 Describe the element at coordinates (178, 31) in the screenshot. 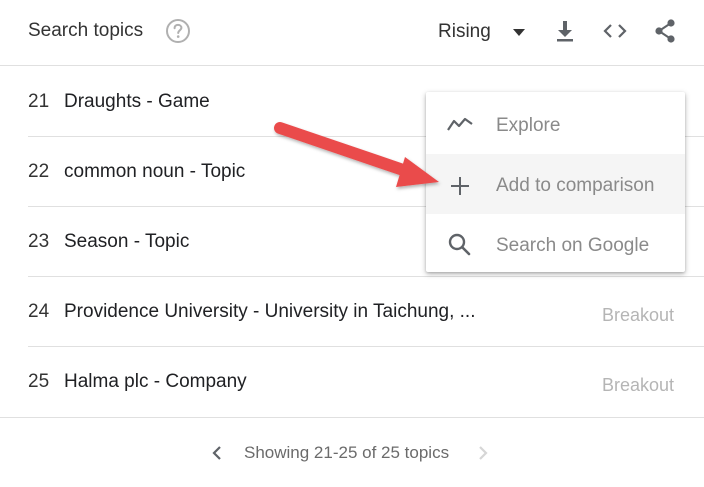

I see `help-icon` at that location.